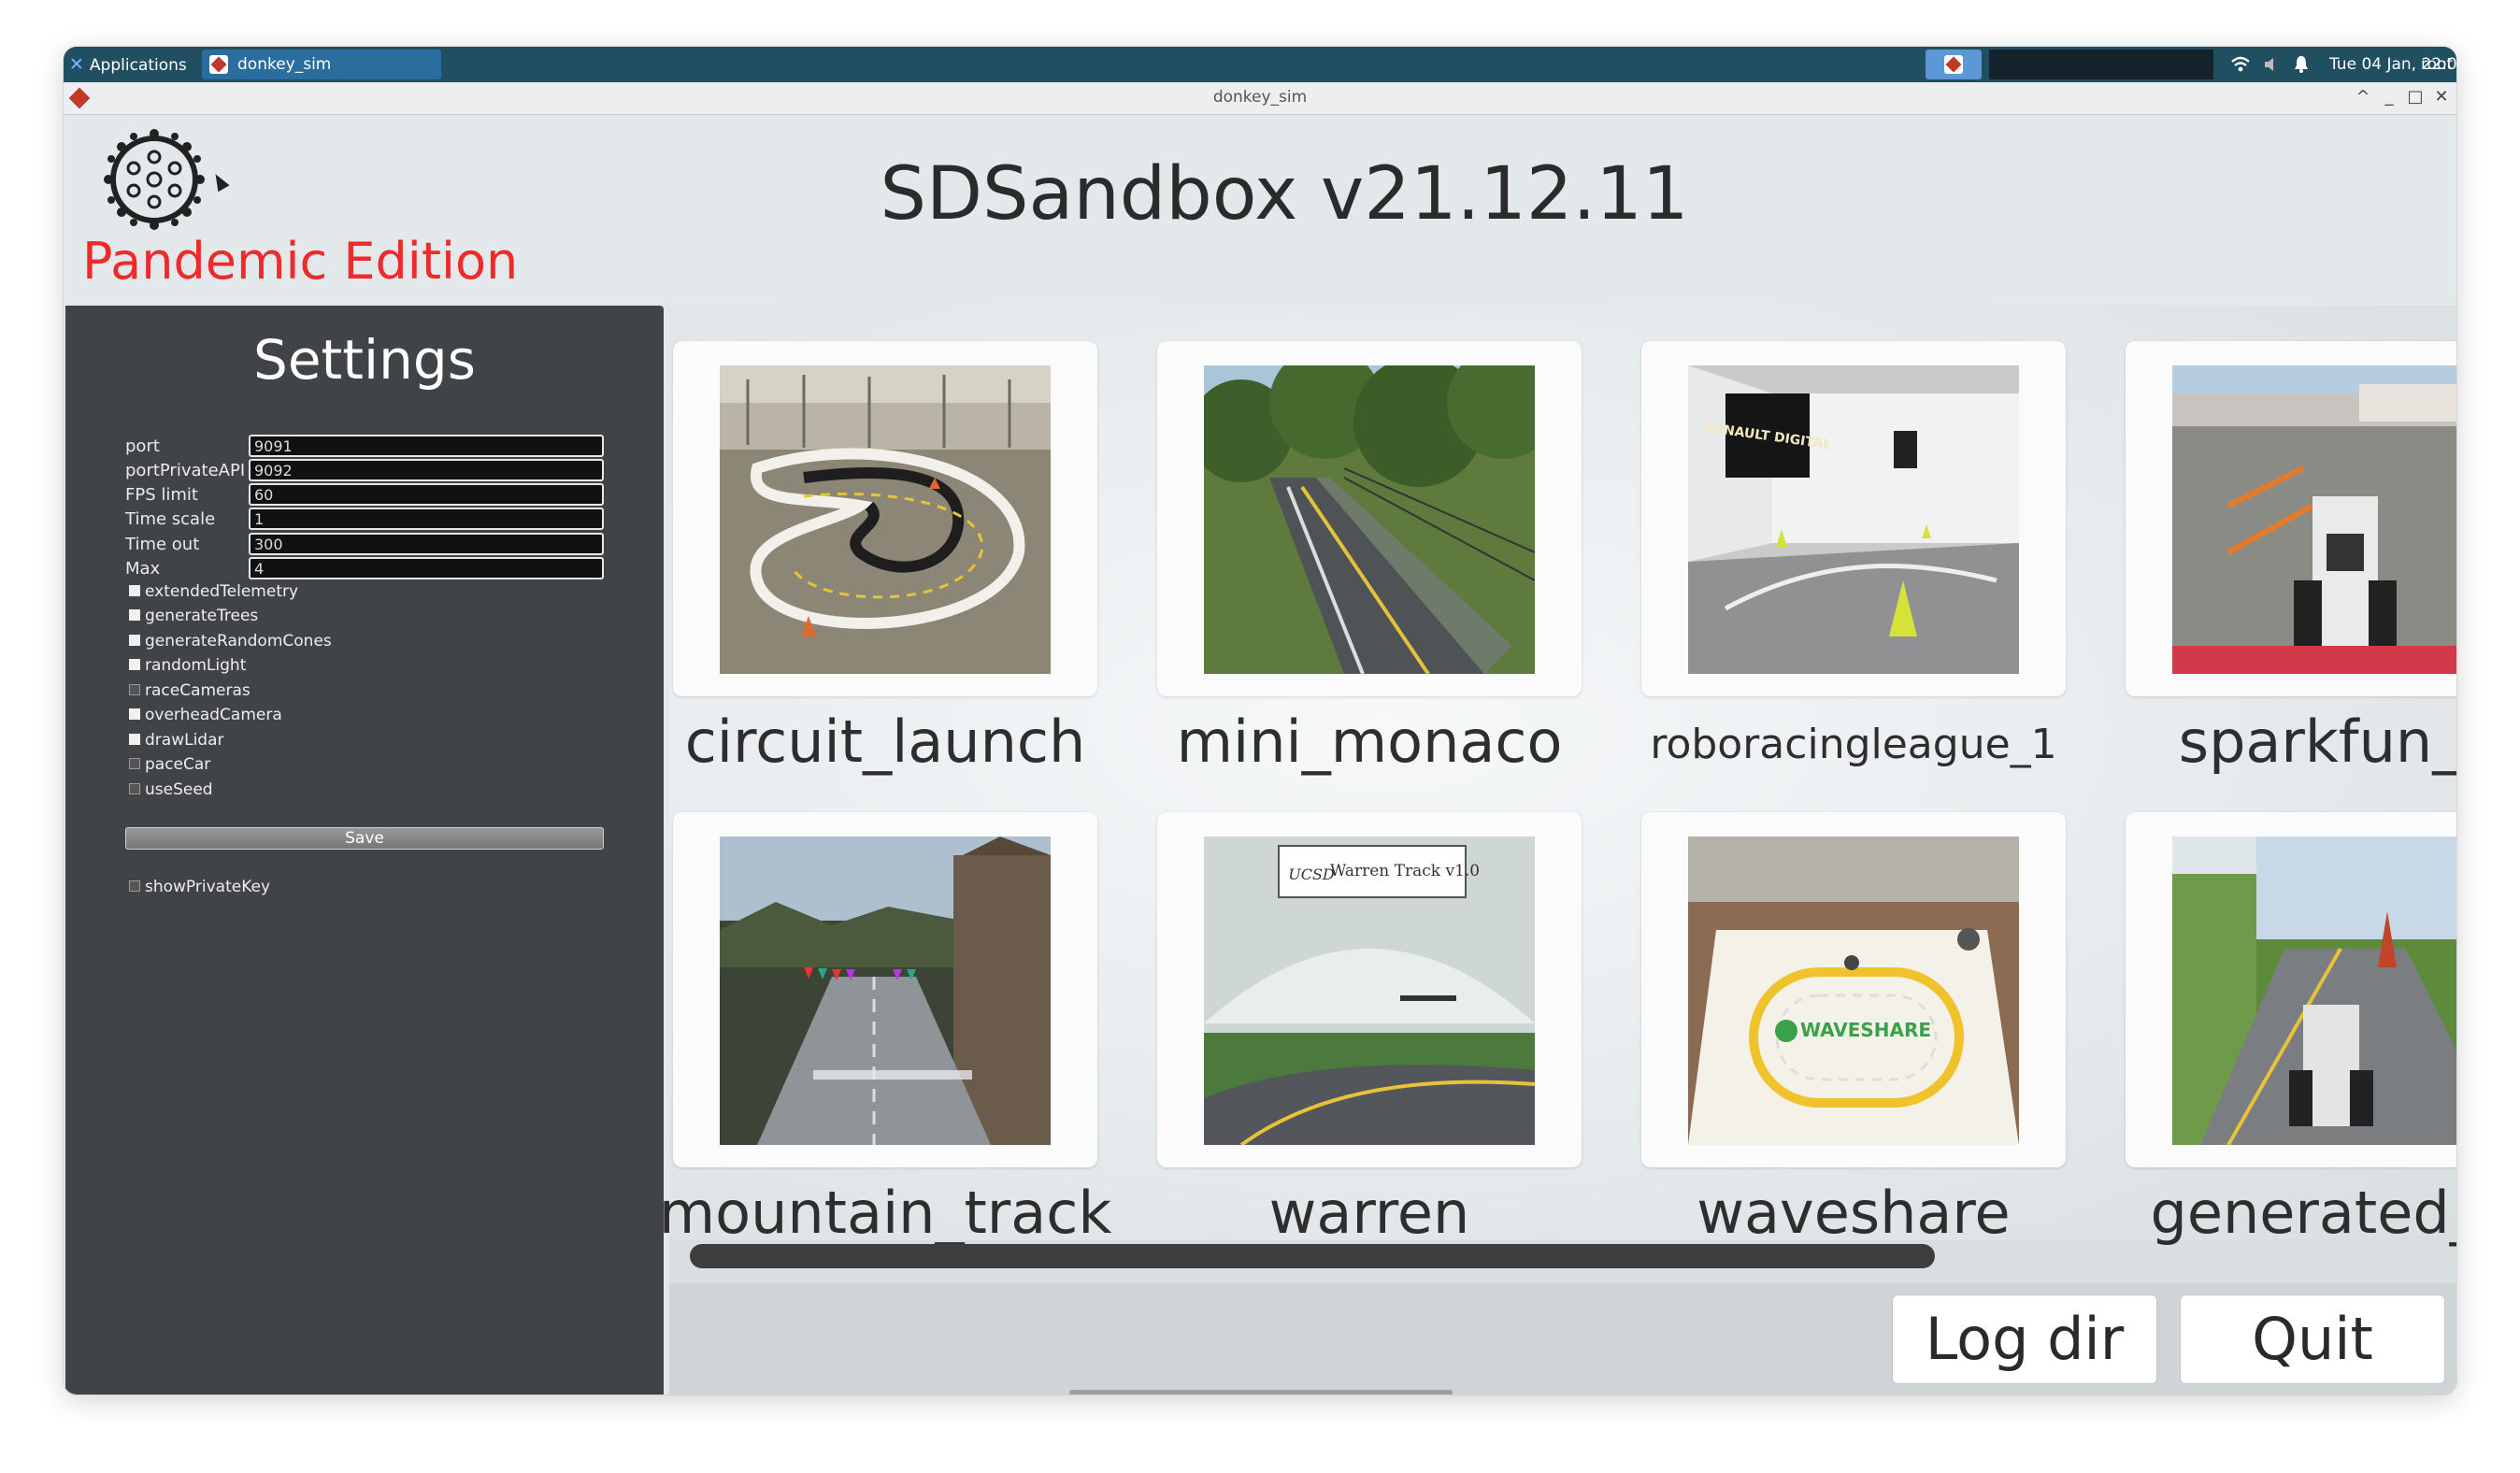  Describe the element at coordinates (2301, 64) in the screenshot. I see `notification-bell-icon` at that location.